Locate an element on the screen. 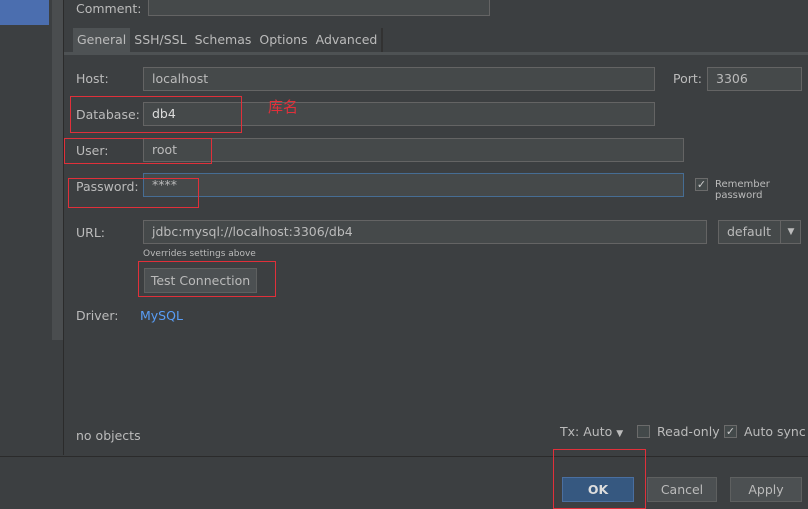  panel-scrollbar is located at coordinates (57, 170).